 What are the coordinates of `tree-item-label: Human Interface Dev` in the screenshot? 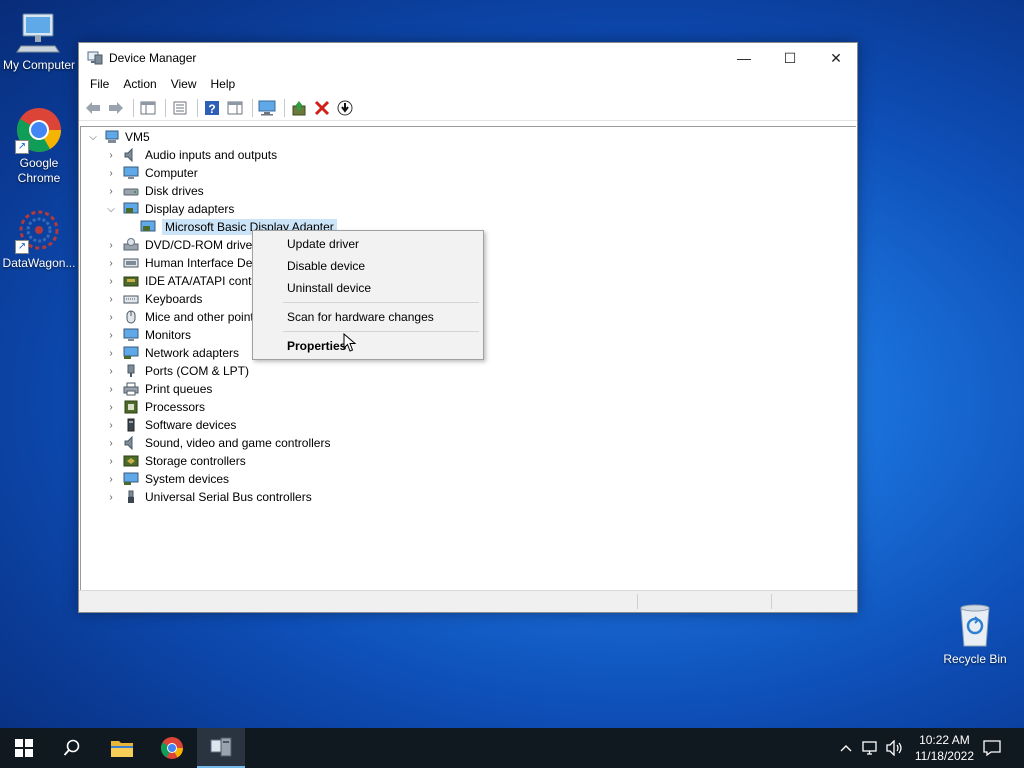 It's located at (202, 263).